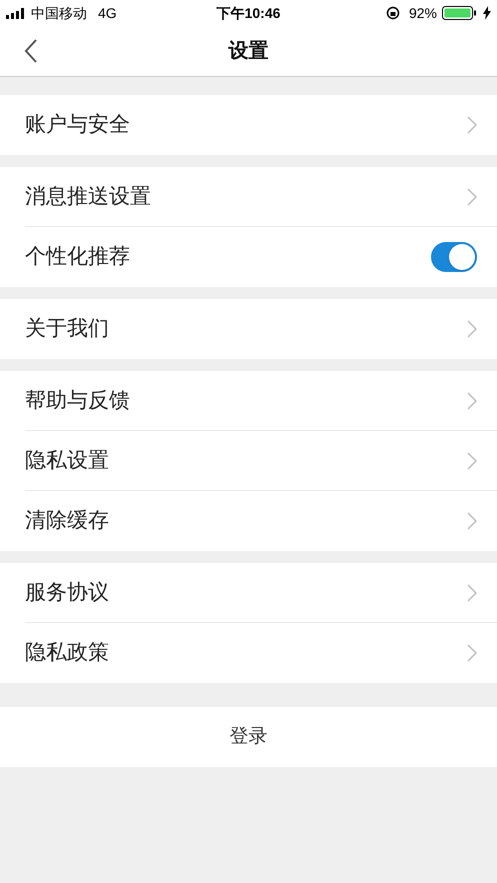 Image resolution: width=497 pixels, height=883 pixels. Describe the element at coordinates (248, 737) in the screenshot. I see `login-button: 登录` at that location.